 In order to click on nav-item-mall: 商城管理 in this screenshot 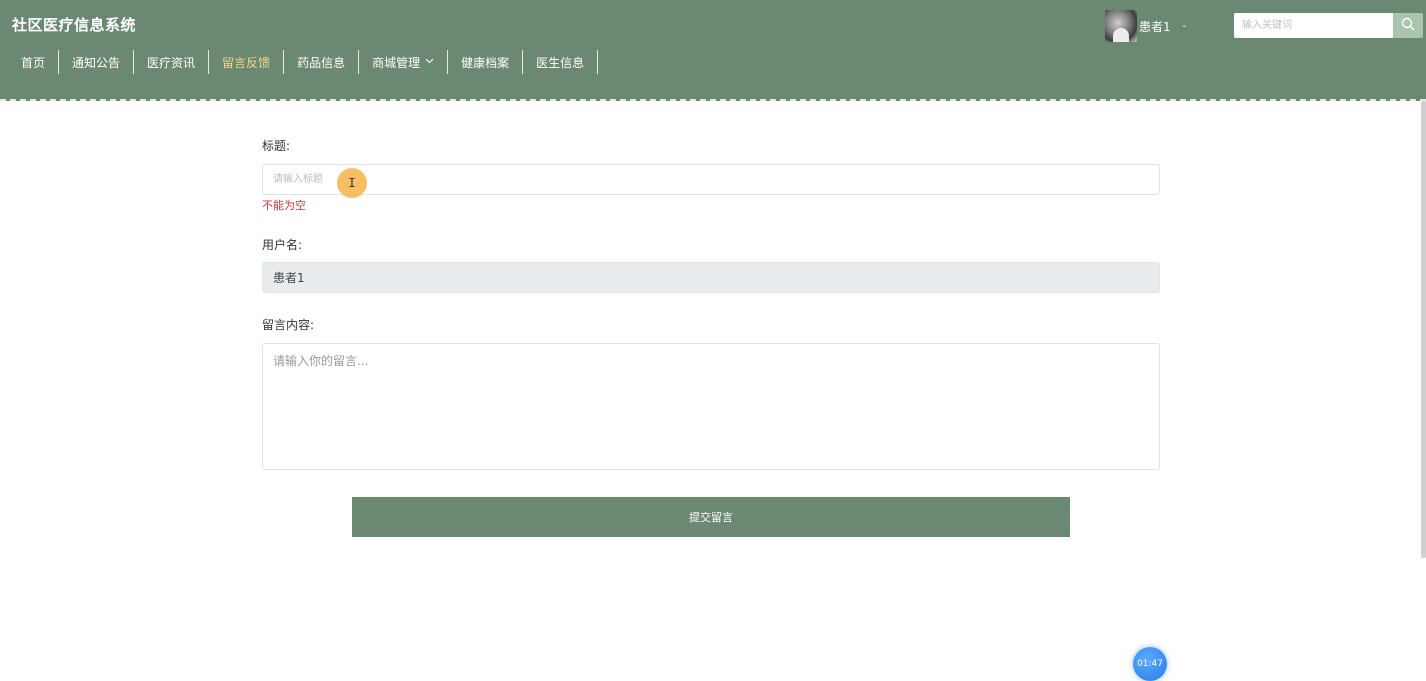, I will do `click(404, 62)`.